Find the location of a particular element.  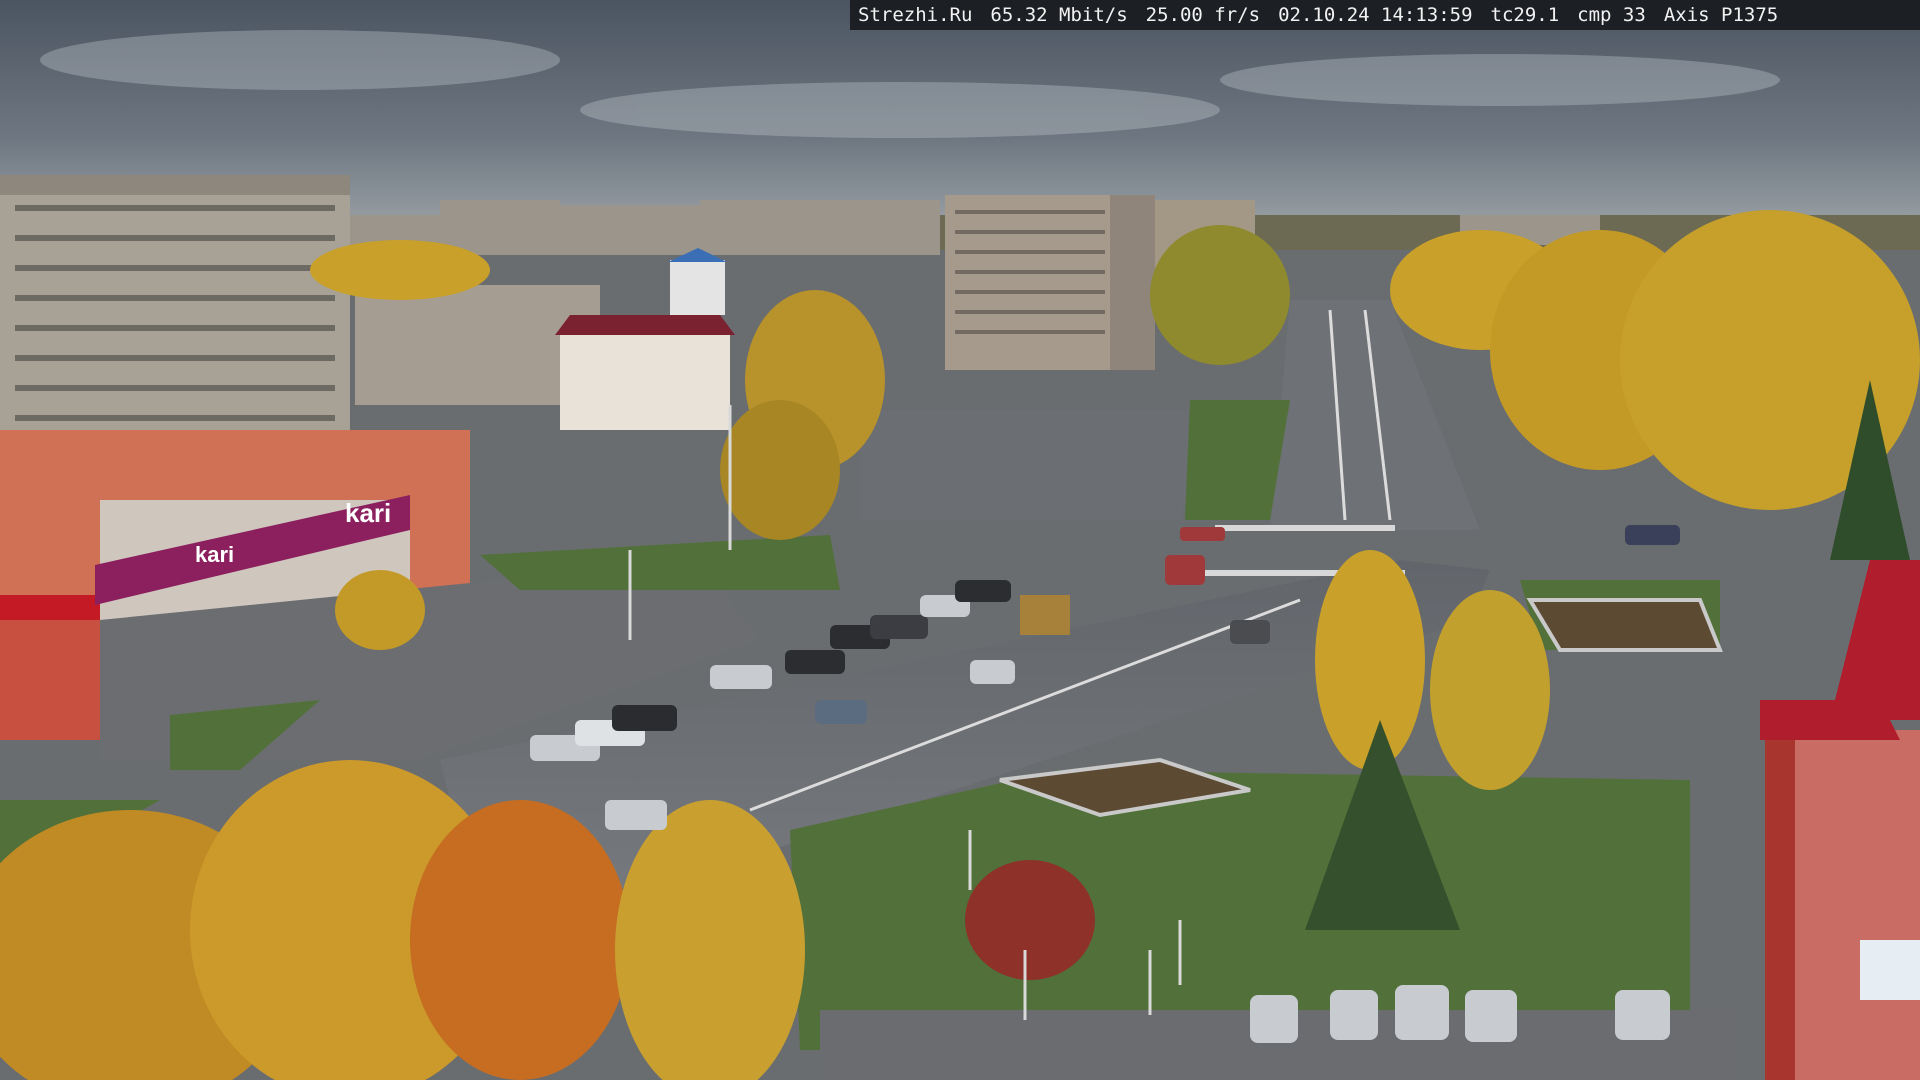

framerate-label: 25.00 fr/s is located at coordinates (1203, 15).